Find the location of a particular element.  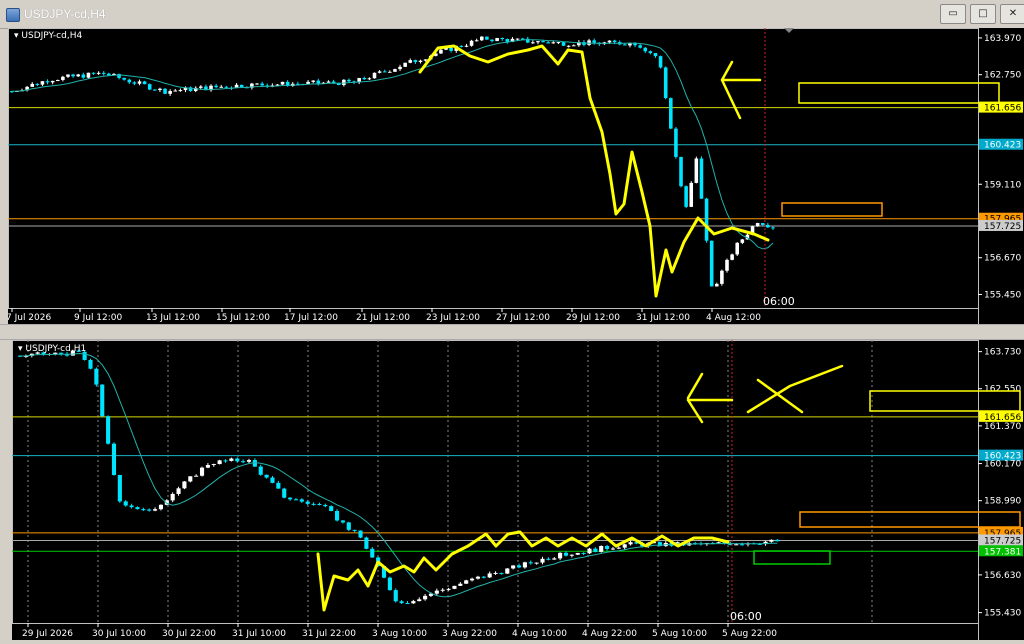

price-tick-label: 161.656 is located at coordinates (1002, 109).